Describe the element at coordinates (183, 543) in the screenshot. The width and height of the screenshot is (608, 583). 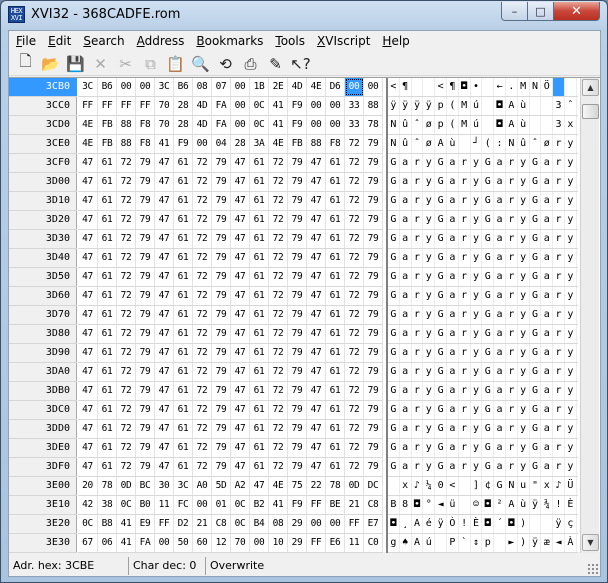
I see `hex-byte-cell: 50` at that location.